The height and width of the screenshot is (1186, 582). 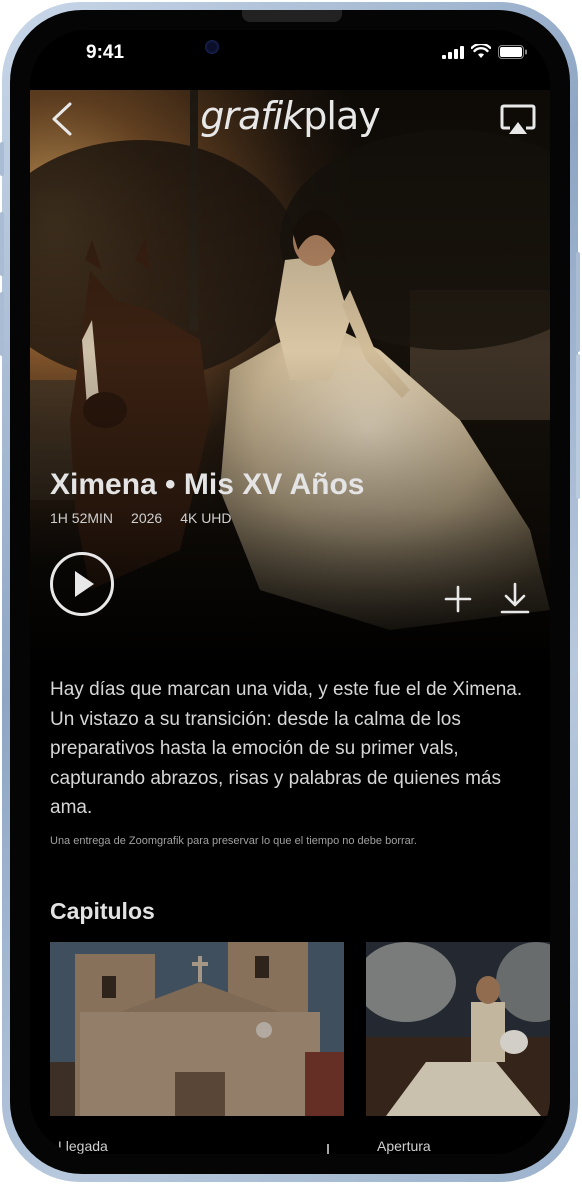 I want to click on plus-icon, so click(x=458, y=599).